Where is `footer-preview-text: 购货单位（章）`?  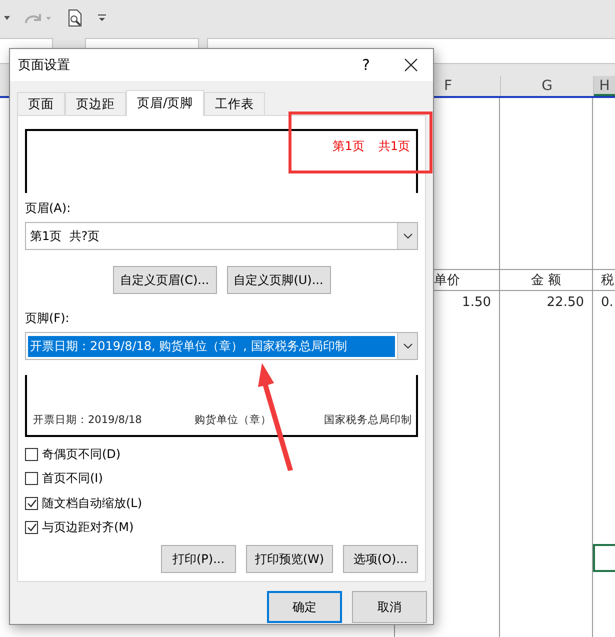
footer-preview-text: 购货单位（章） is located at coordinates (233, 420).